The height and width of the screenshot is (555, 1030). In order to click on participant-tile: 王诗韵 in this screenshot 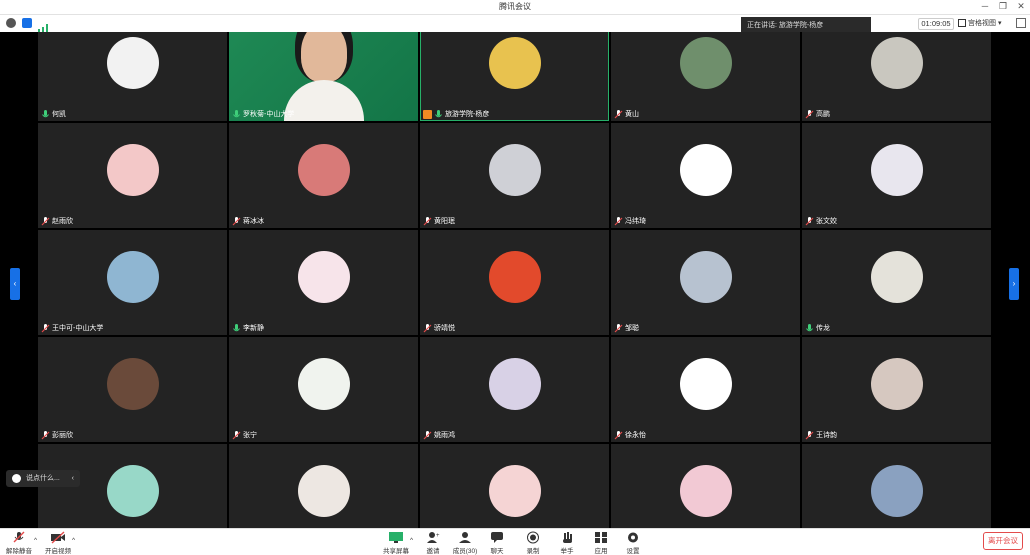, I will do `click(896, 389)`.